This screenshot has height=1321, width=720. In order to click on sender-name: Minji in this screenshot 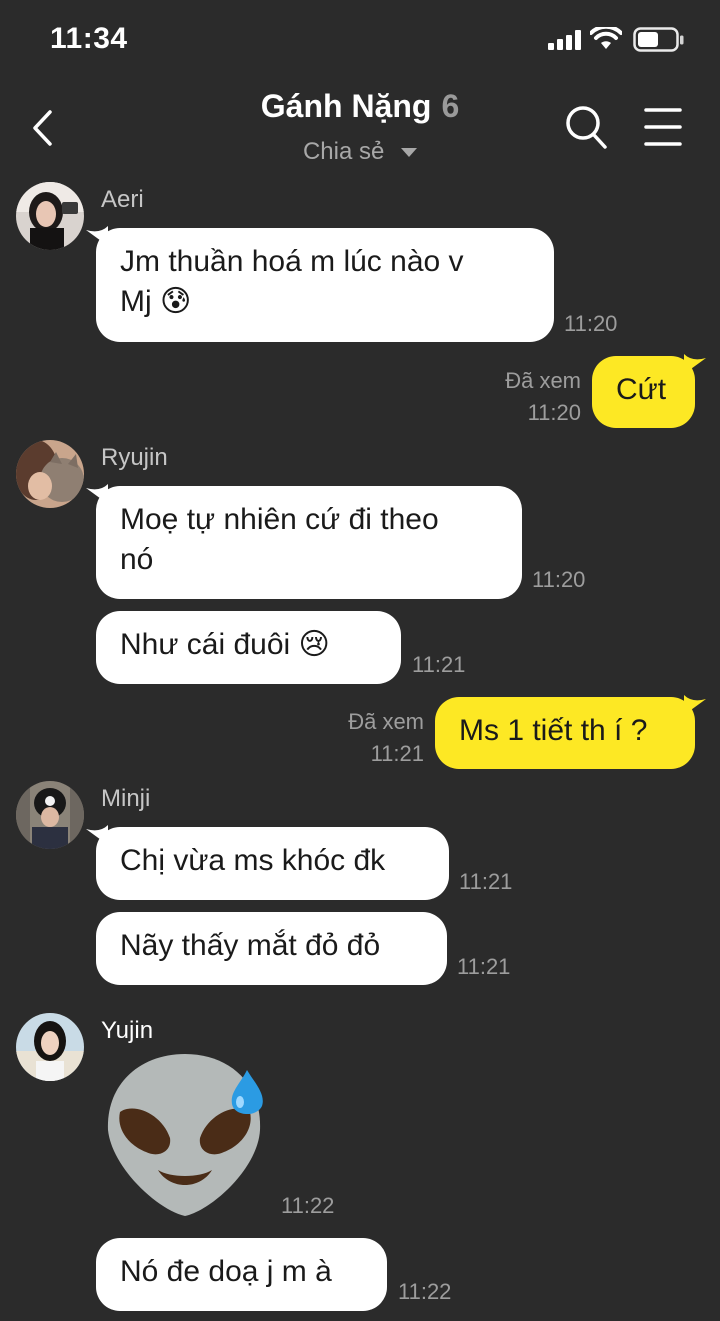, I will do `click(126, 798)`.